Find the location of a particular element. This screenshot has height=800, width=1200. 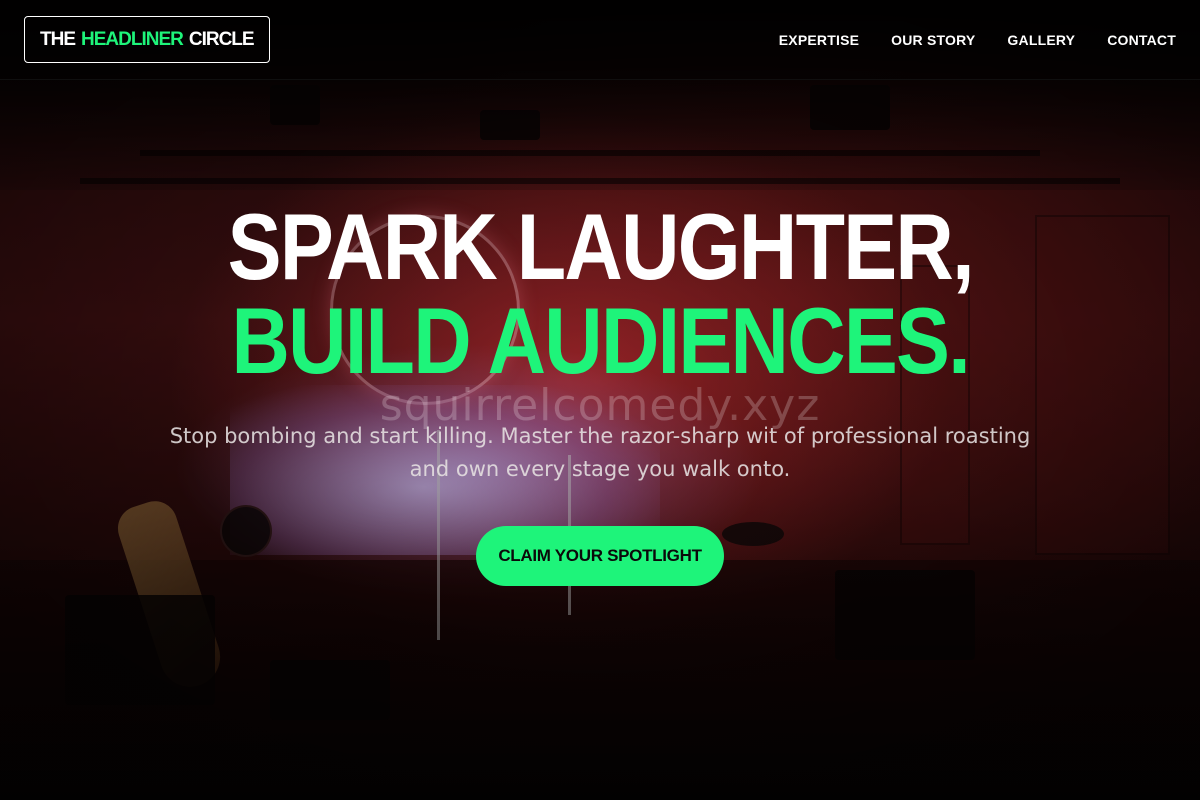

logo-text-the: THE is located at coordinates (58, 39).